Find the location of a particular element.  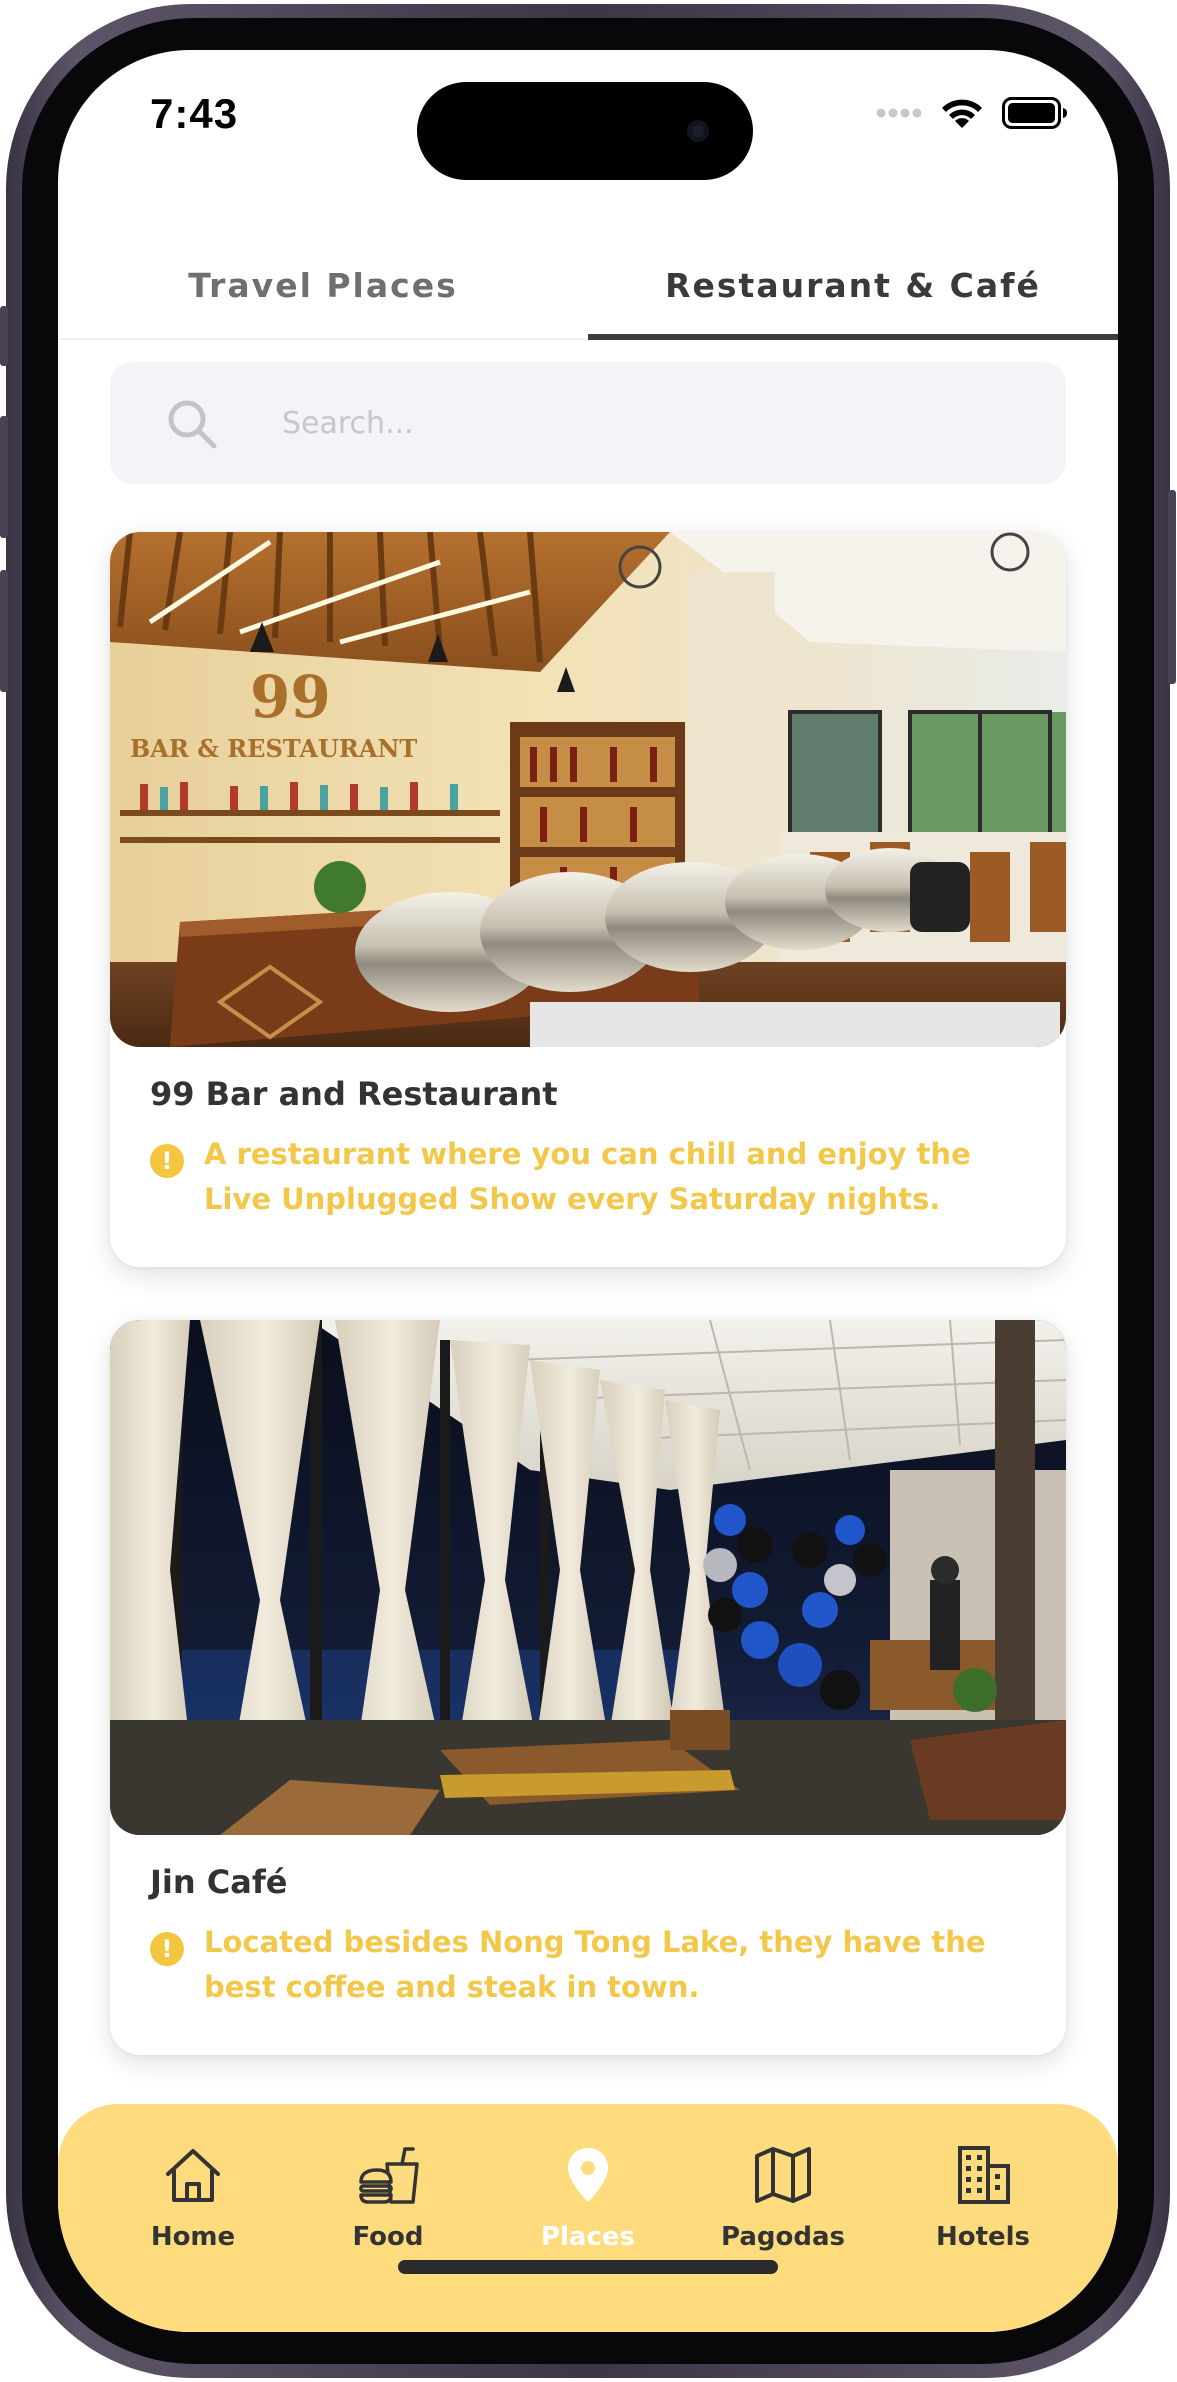

nav-label: Hotels is located at coordinates (983, 2237).